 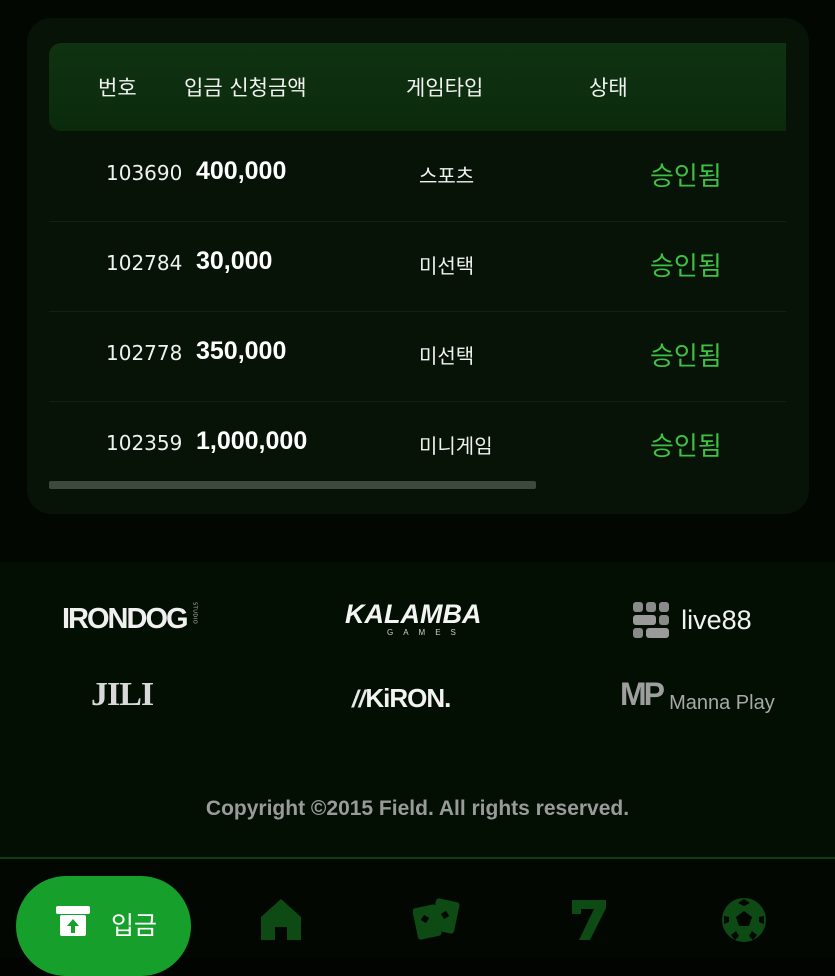 What do you see at coordinates (73, 921) in the screenshot?
I see `deposit-icon` at bounding box center [73, 921].